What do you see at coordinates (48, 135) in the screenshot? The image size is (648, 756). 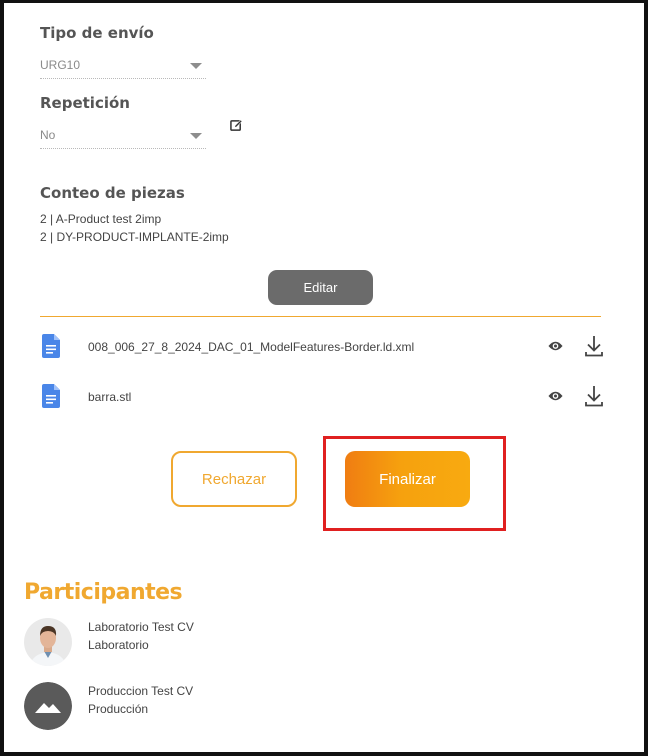 I see `repetition-value: No` at bounding box center [48, 135].